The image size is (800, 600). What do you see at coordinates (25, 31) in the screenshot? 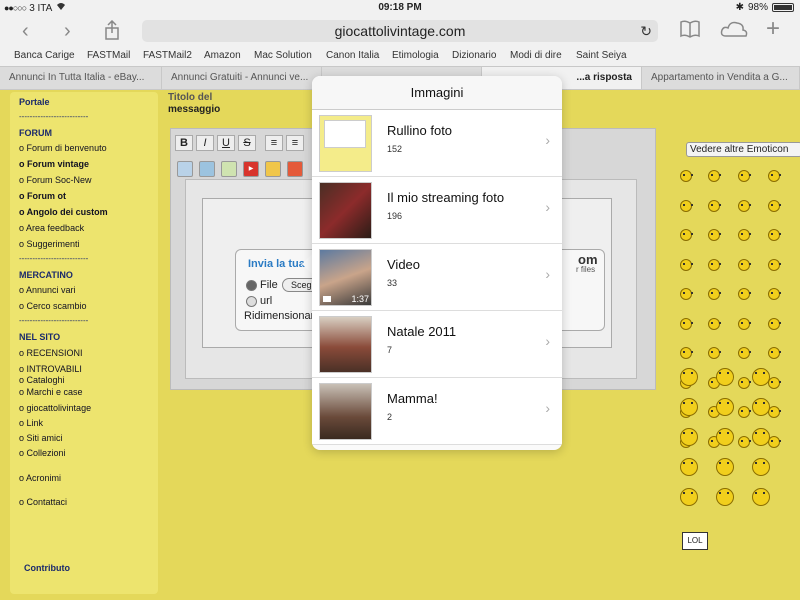
I see `chevron-left-icon: ‹` at bounding box center [25, 31].